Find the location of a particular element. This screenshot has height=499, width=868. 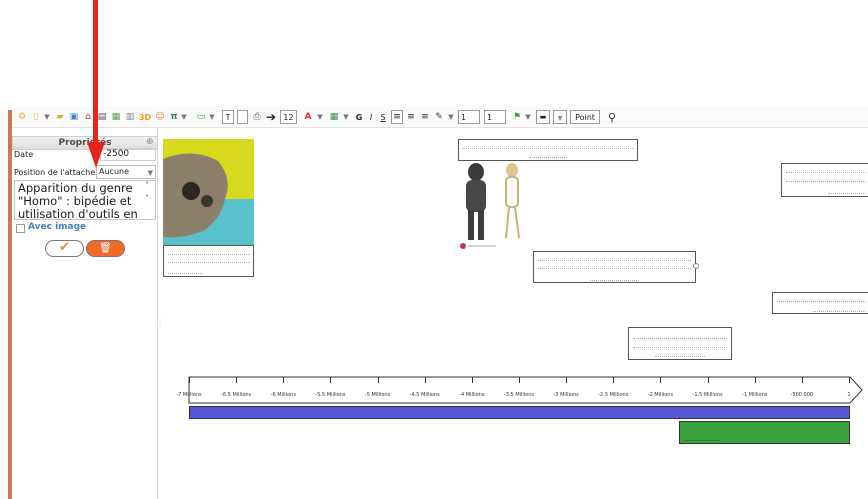

timeline-arrow is located at coordinates (528, 390).